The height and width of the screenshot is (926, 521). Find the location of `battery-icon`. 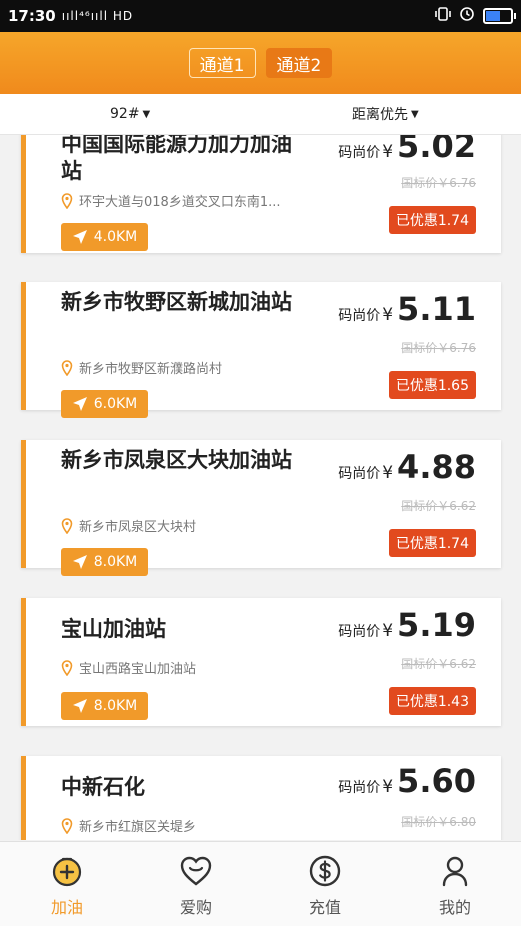

battery-icon is located at coordinates (499, 16).